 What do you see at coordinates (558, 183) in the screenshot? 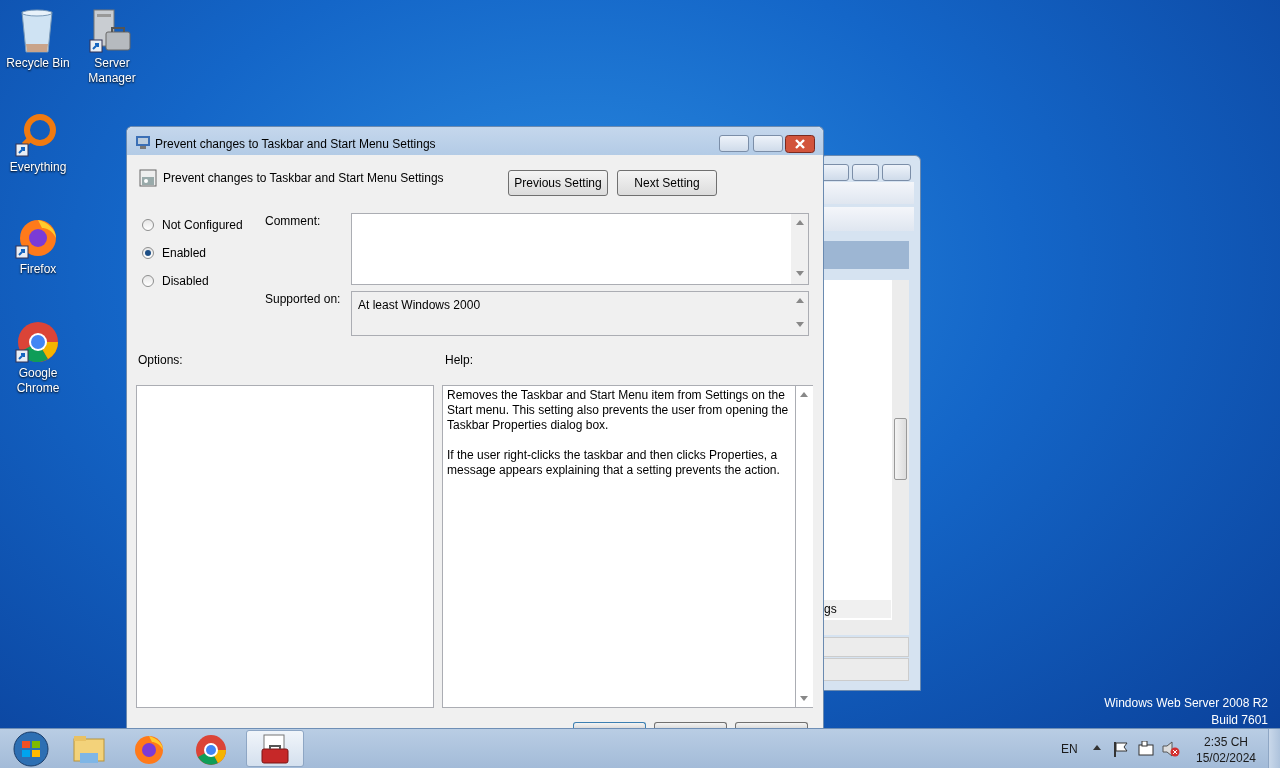
I see `previous-setting-button: Previous Setting` at bounding box center [558, 183].